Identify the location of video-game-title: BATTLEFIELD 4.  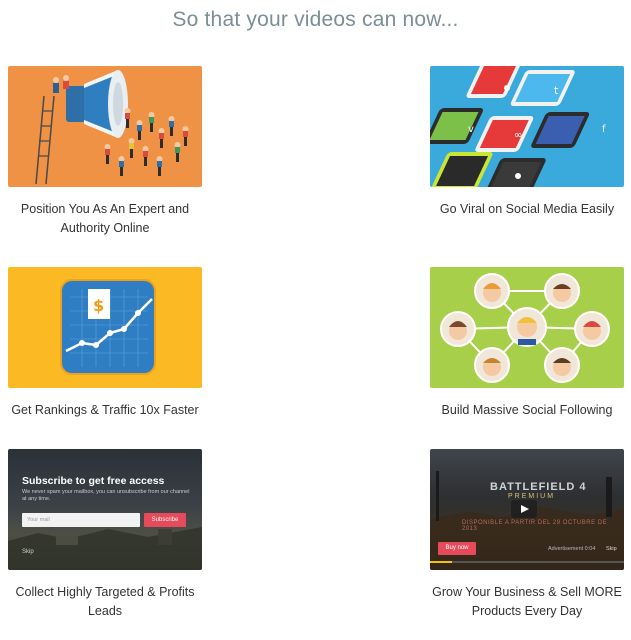
(538, 487).